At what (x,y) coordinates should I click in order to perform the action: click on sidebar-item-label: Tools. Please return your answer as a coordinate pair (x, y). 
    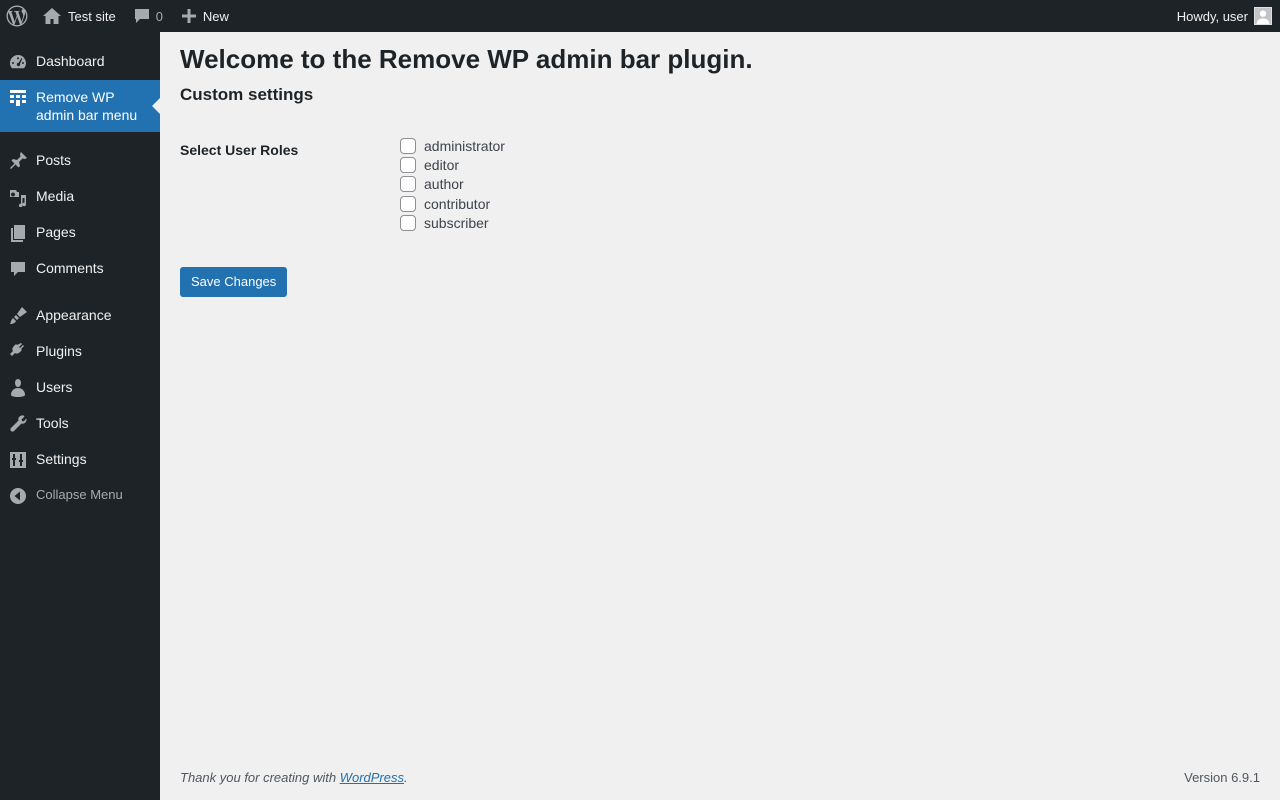
    Looking at the image, I should click on (52, 423).